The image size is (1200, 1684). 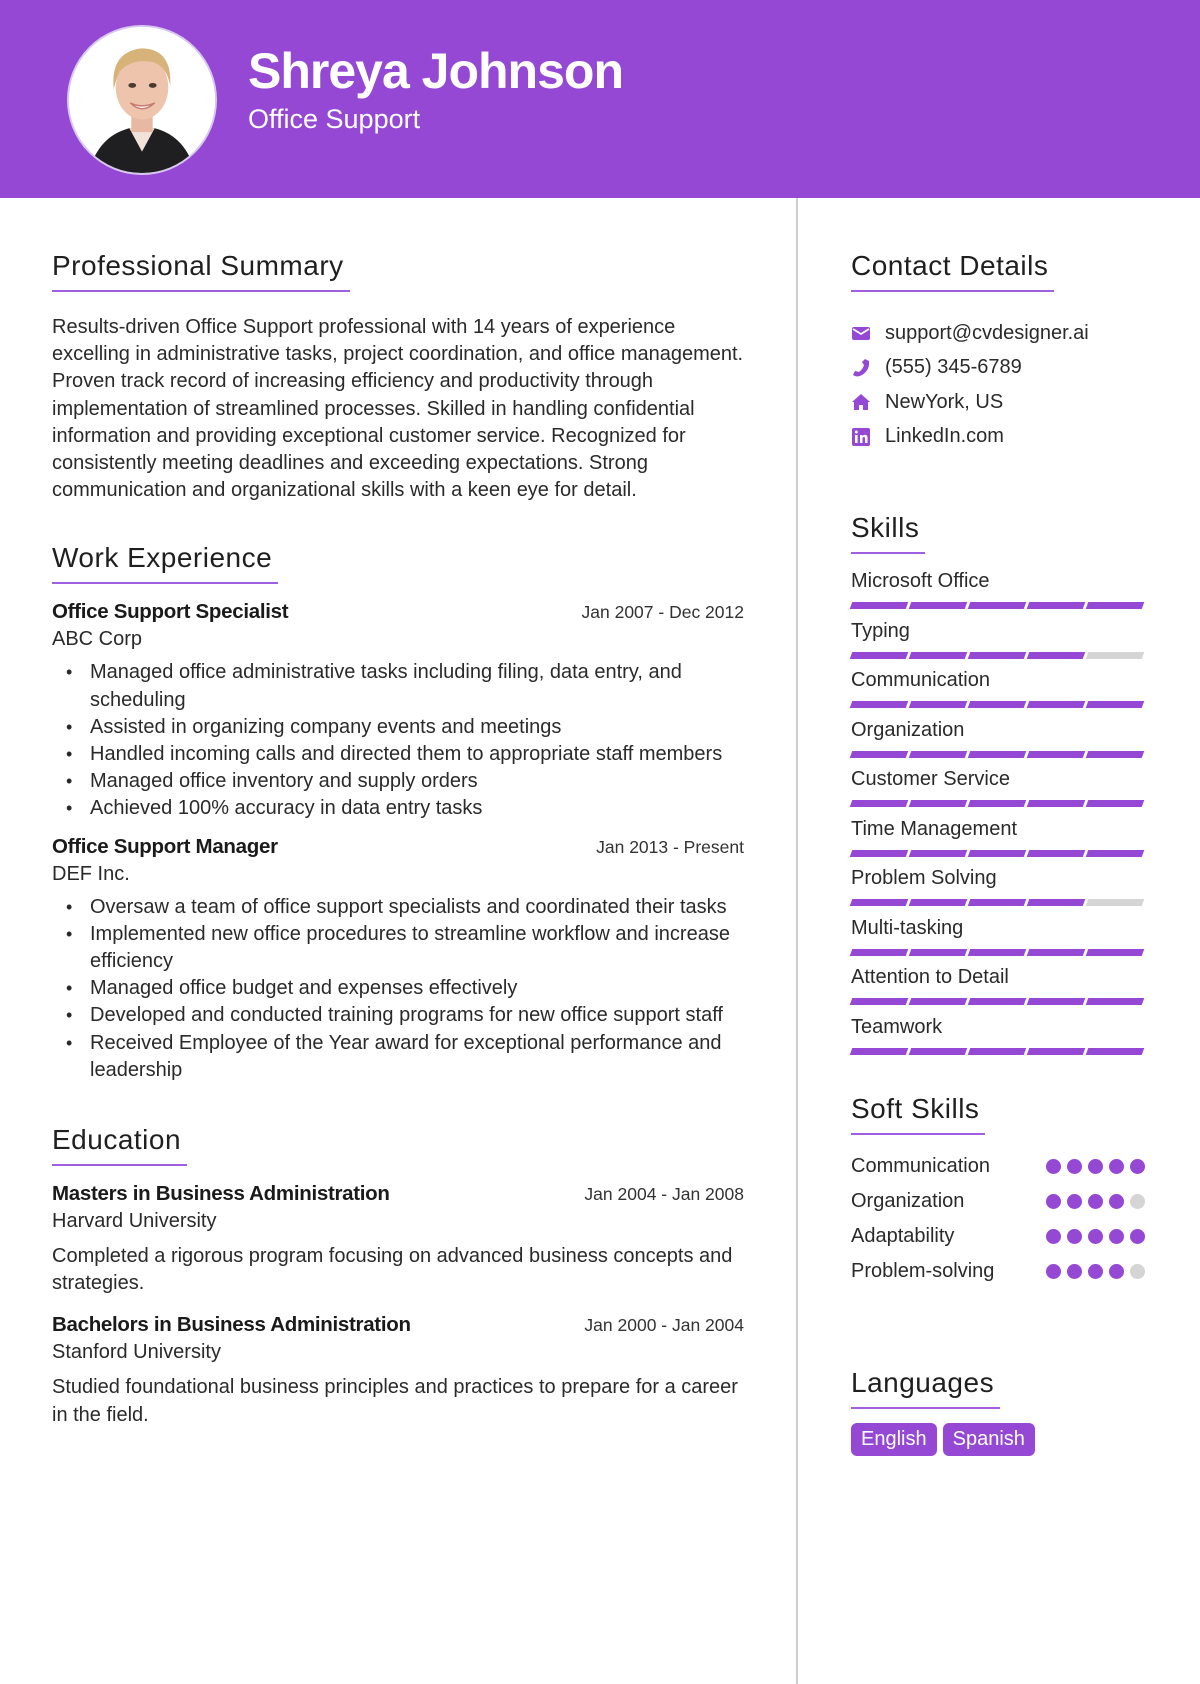 What do you see at coordinates (398, 847) in the screenshot?
I see `job-header: Office Support Manager Jan 2013 - Present` at bounding box center [398, 847].